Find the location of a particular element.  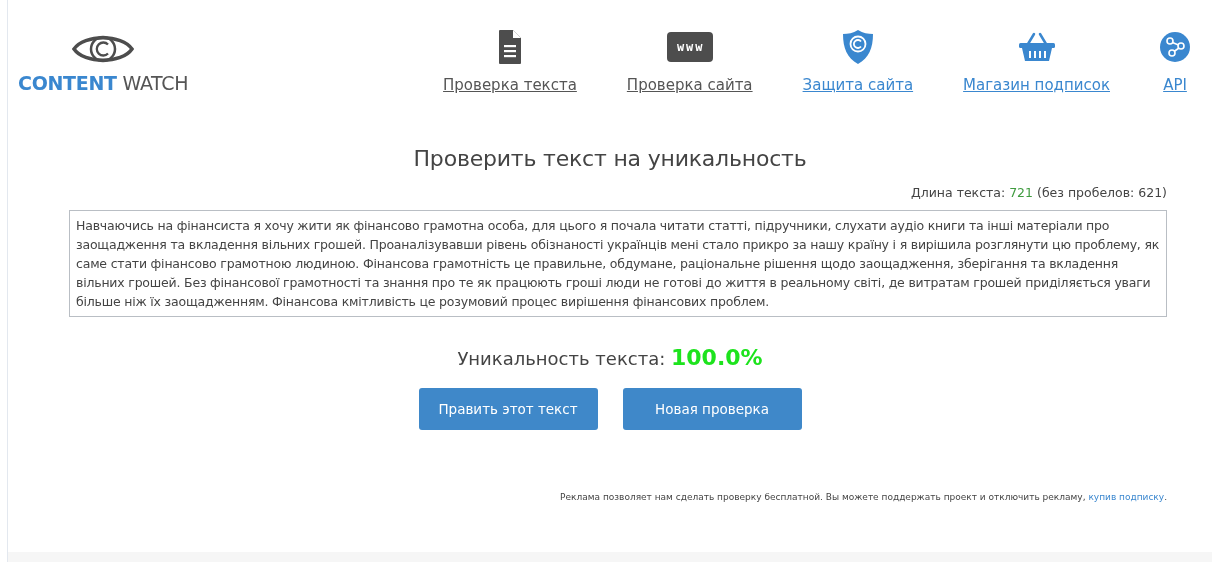

nav-link: API is located at coordinates (1175, 85).